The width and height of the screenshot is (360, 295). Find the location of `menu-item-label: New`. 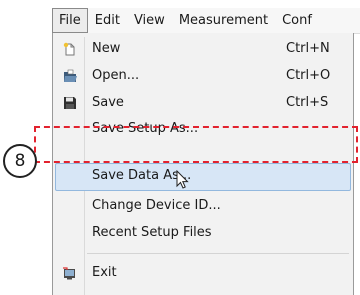

menu-item-label: New is located at coordinates (106, 48).